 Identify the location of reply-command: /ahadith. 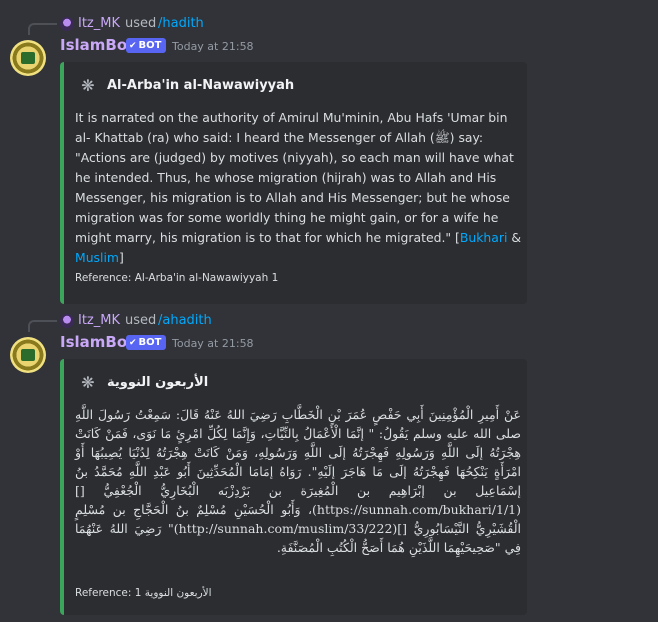
(185, 320).